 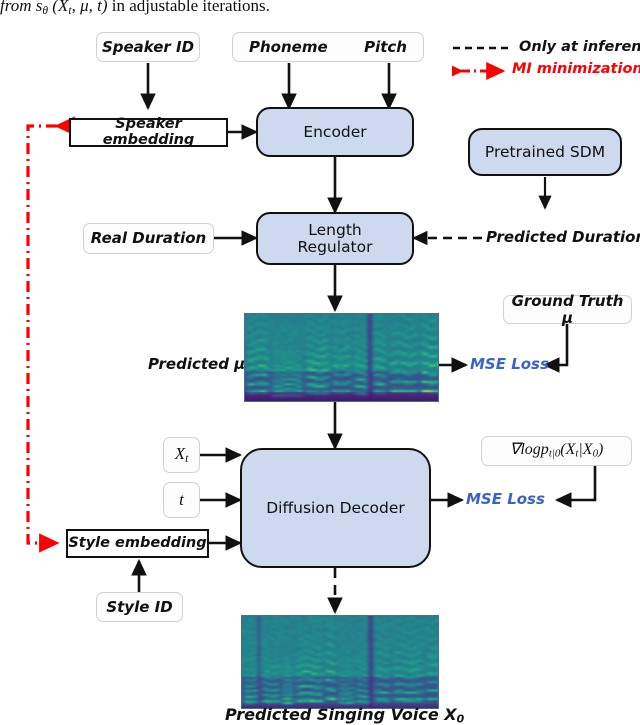 What do you see at coordinates (341, 357) in the screenshot?
I see `predicted-mu-spectrogram` at bounding box center [341, 357].